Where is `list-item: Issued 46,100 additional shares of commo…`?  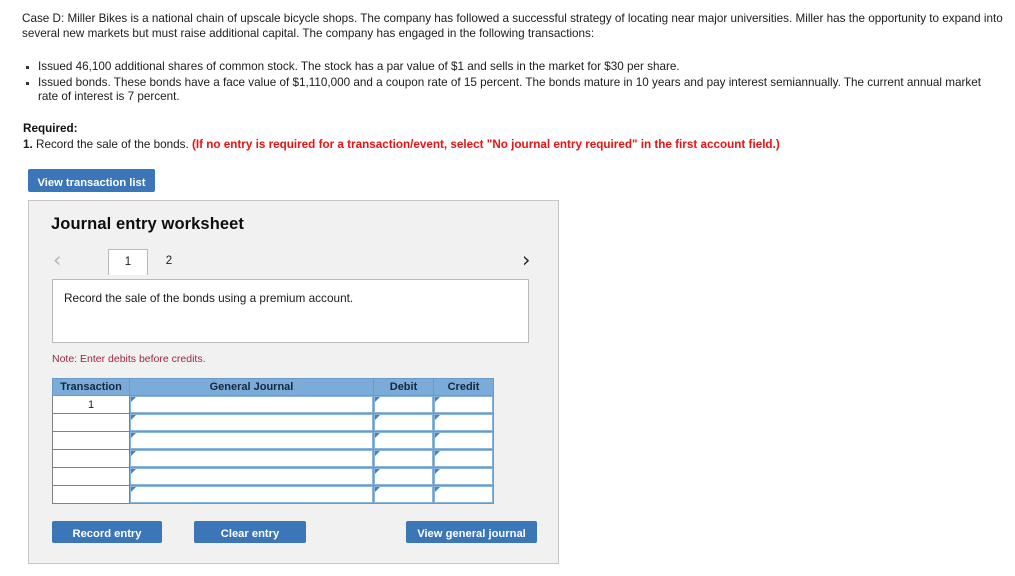 list-item: Issued 46,100 additional shares of commo… is located at coordinates (509, 67).